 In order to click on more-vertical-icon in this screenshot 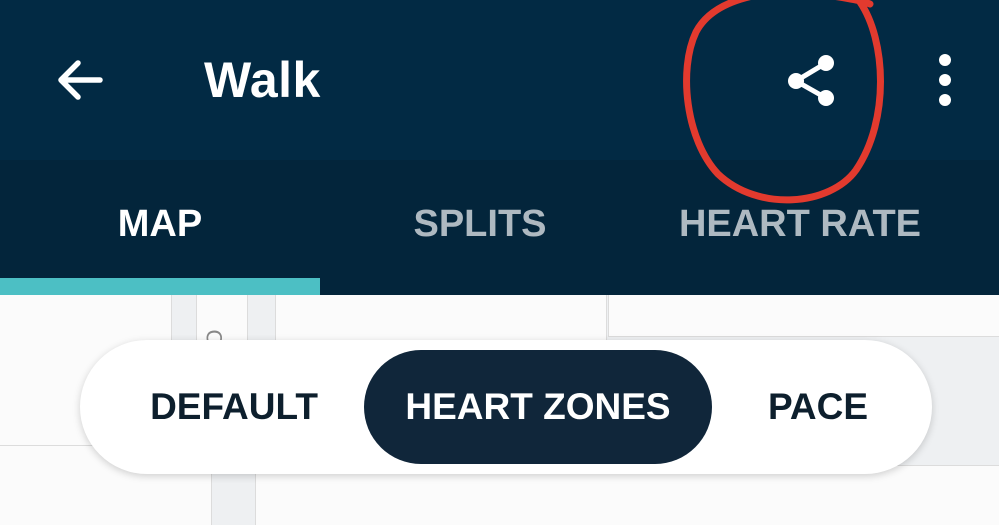, I will do `click(945, 80)`.